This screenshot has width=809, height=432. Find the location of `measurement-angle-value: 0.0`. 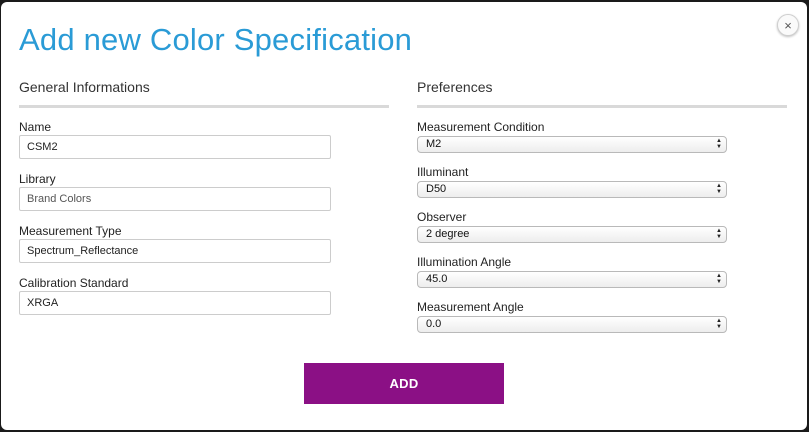

measurement-angle-value: 0.0 is located at coordinates (434, 324).